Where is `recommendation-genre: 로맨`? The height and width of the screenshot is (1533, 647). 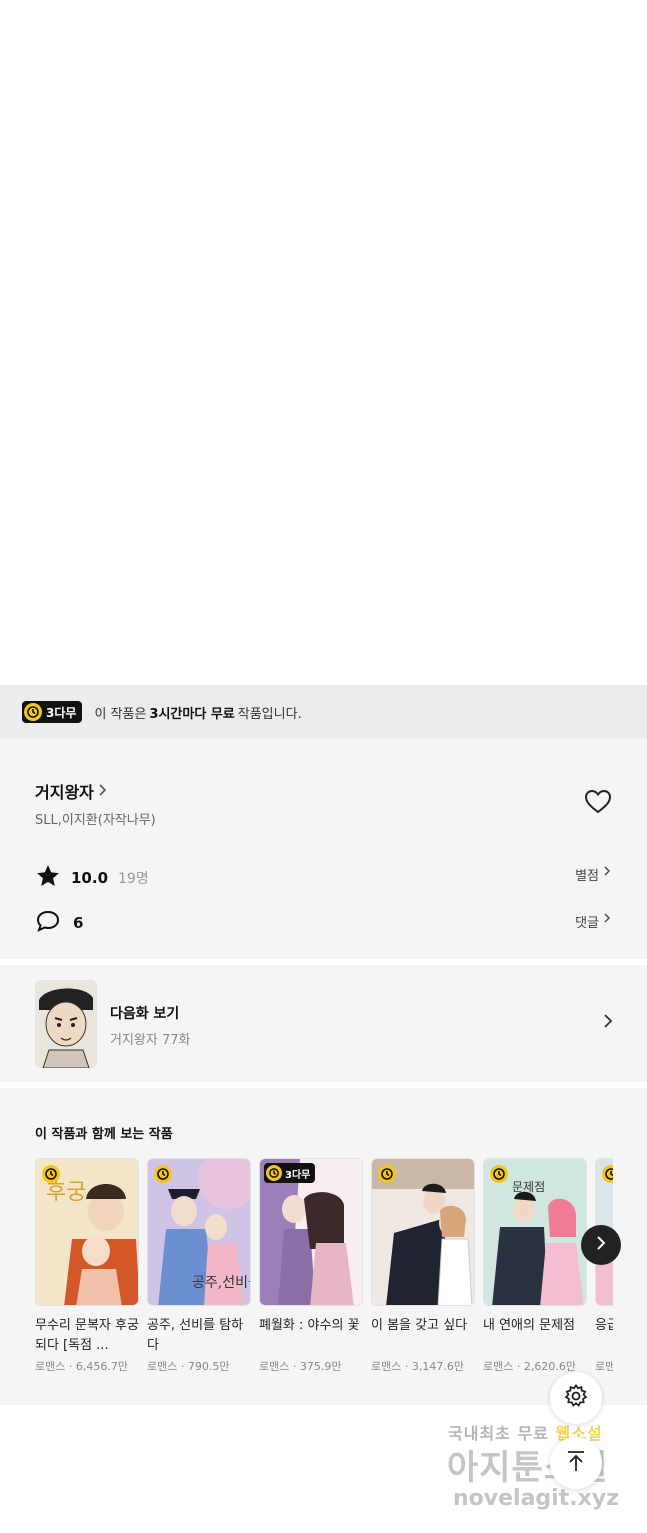
recommendation-genre: 로맨 is located at coordinates (604, 1366).